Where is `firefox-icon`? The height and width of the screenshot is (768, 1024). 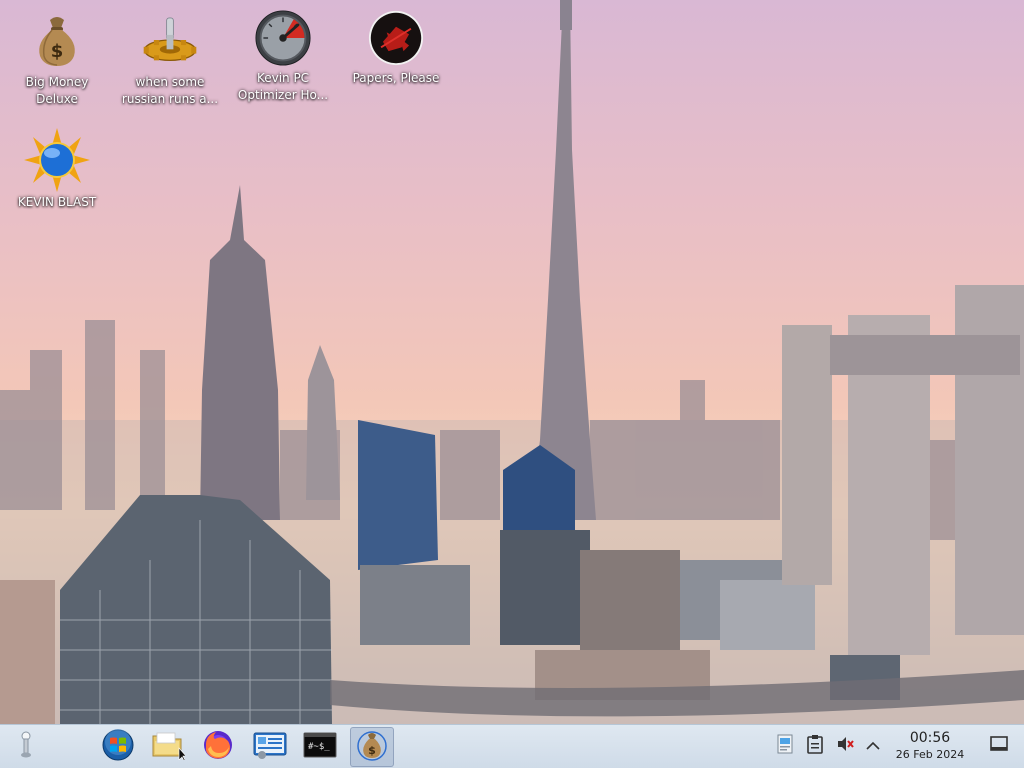
firefox-icon is located at coordinates (218, 747).